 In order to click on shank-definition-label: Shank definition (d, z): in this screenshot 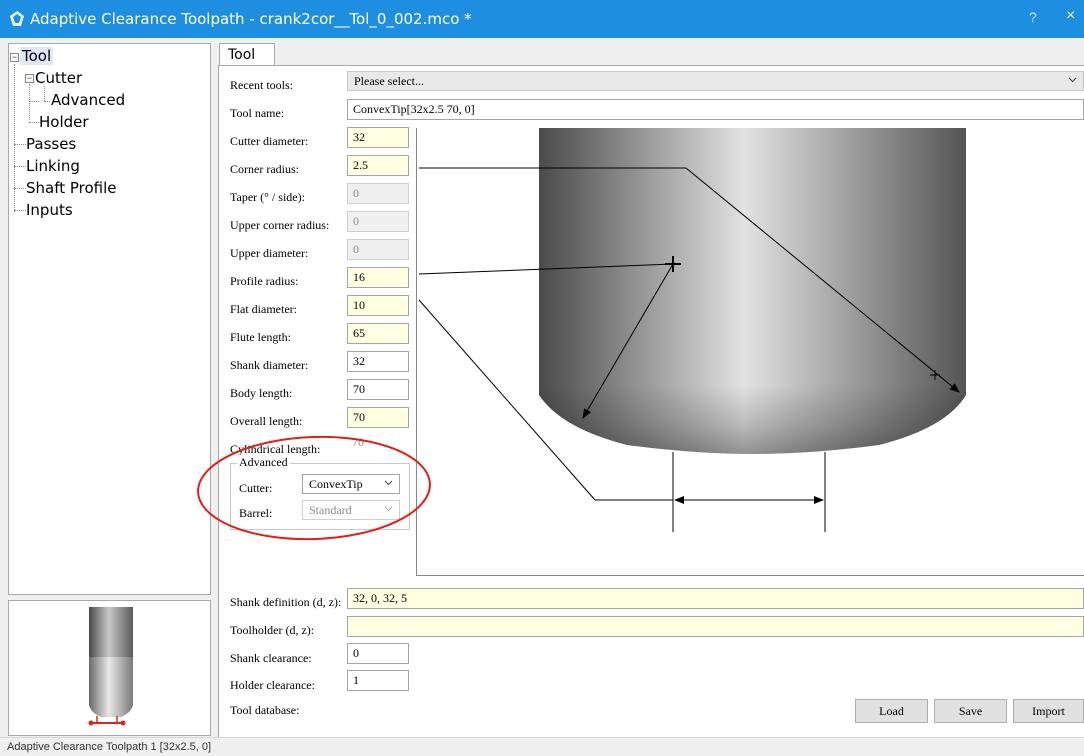, I will do `click(286, 602)`.